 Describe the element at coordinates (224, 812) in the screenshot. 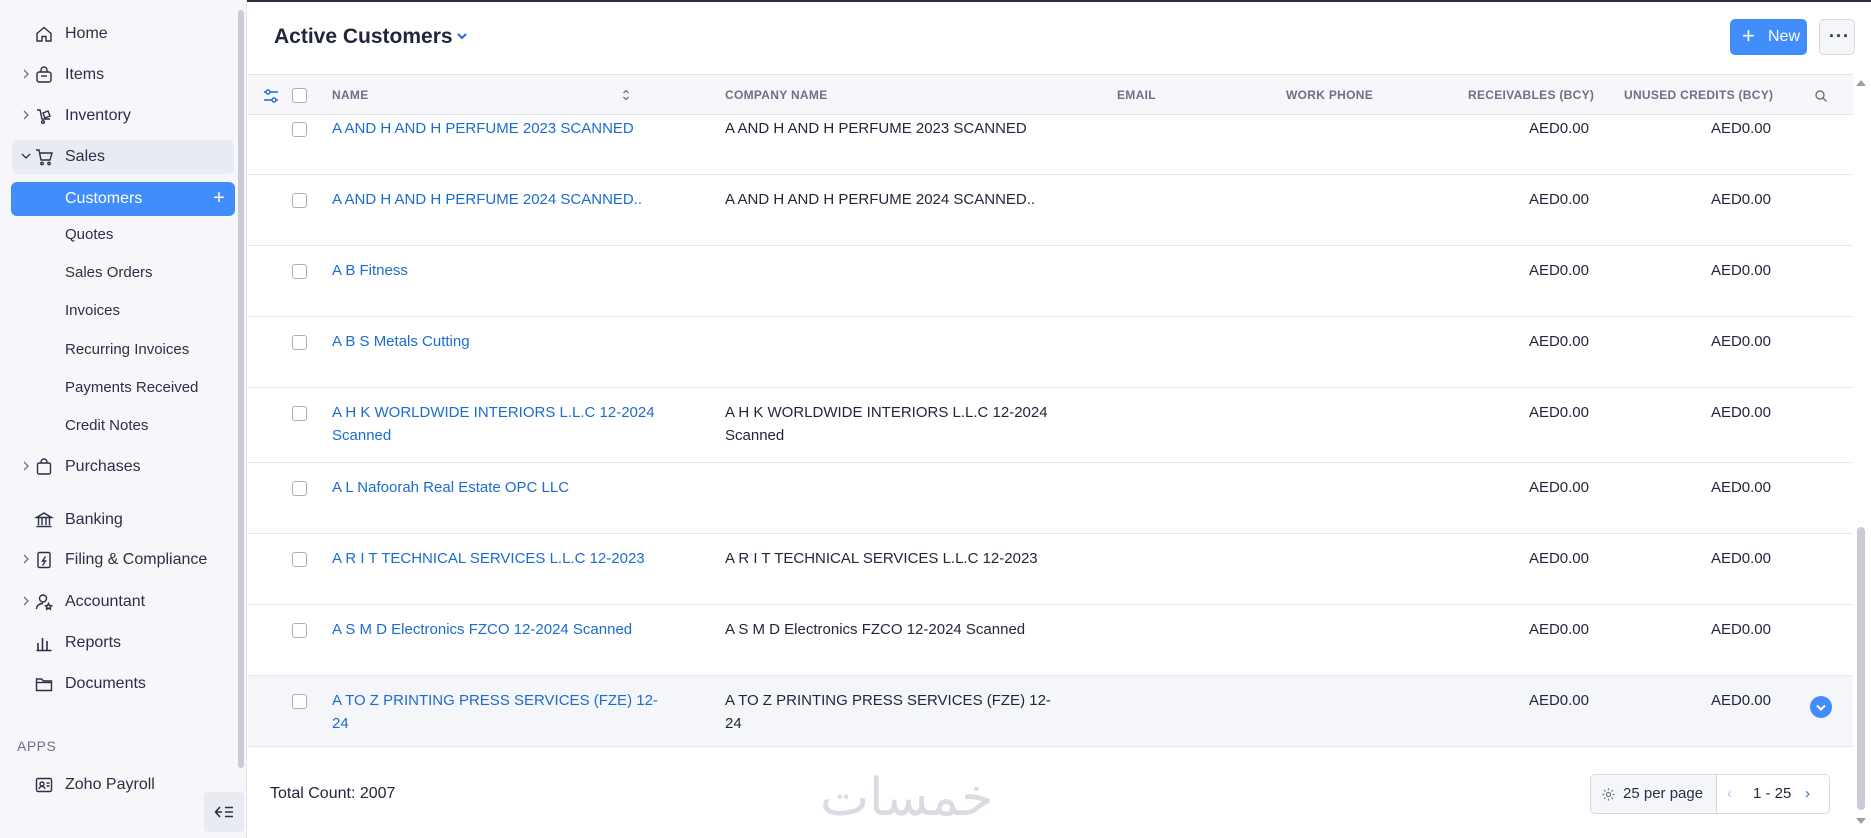

I see `collapse-sidebar-button` at that location.